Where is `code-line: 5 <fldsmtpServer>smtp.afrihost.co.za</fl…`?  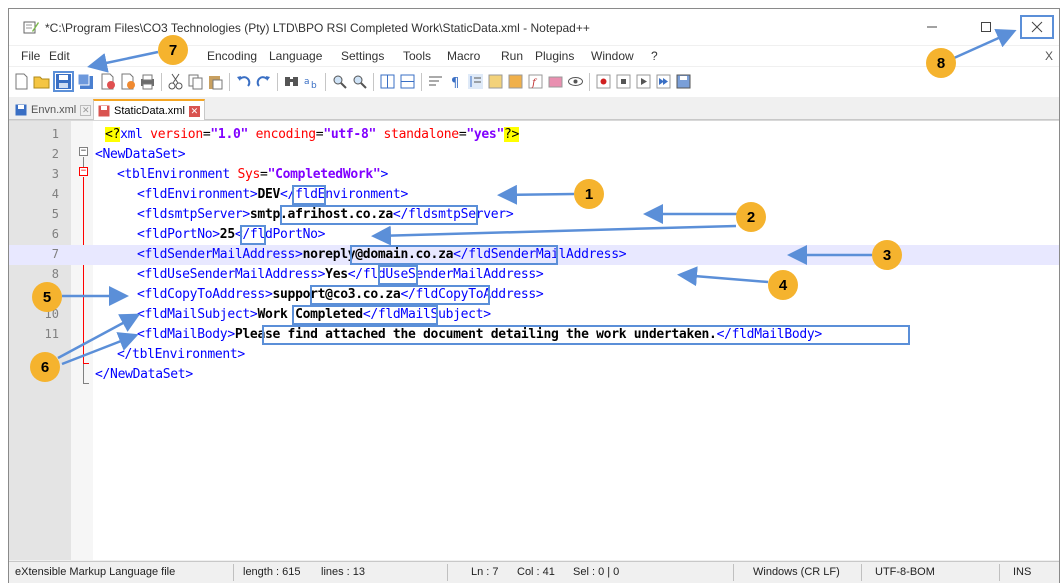
code-line: 5 <fldsmtpServer>smtp.afrihost.co.za</fl… is located at coordinates (534, 215).